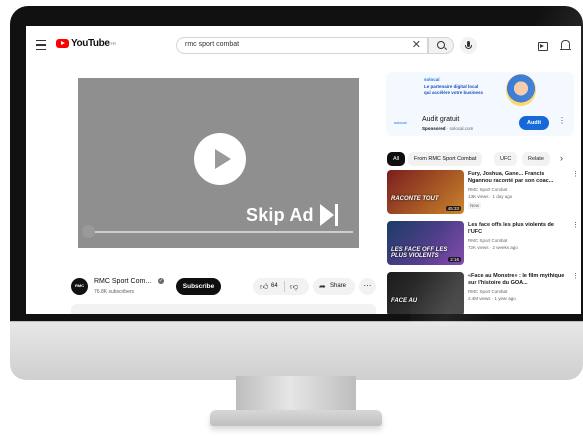 The width and height of the screenshot is (583, 436). I want to click on ad-brand: solocal, so click(432, 79).